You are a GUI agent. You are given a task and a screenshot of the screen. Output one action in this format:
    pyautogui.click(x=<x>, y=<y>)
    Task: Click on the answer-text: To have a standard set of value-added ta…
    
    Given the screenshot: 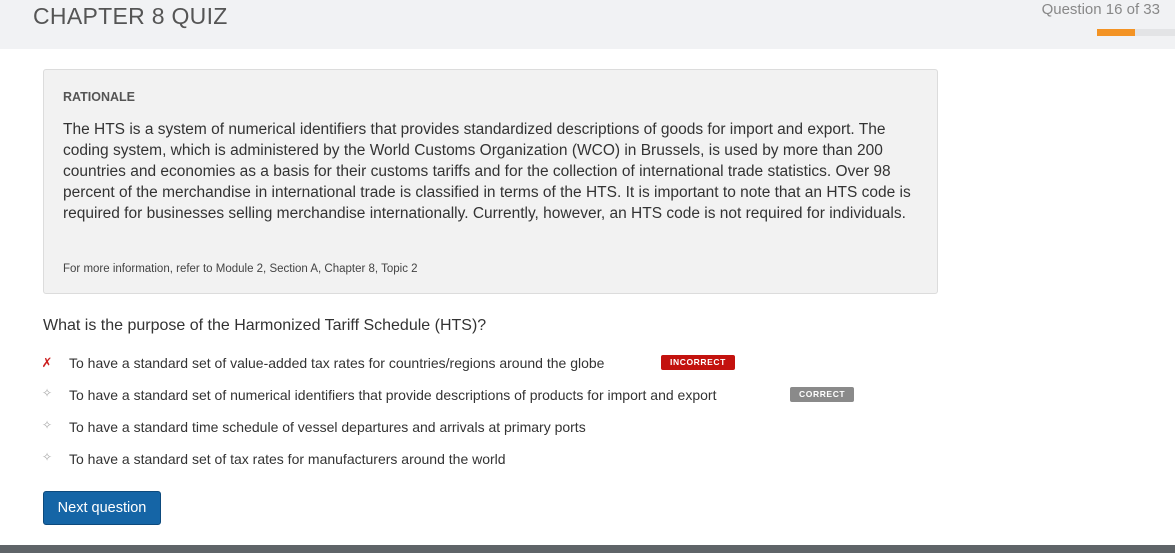 What is the action you would take?
    pyautogui.click(x=337, y=363)
    